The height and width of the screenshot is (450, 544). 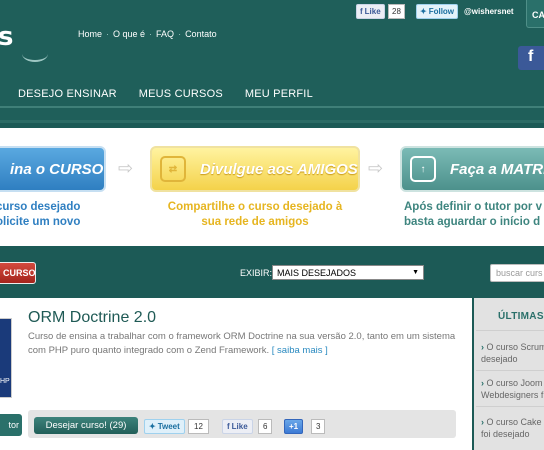 What do you see at coordinates (5, 381) in the screenshot?
I see `thumbnail-text: HP` at bounding box center [5, 381].